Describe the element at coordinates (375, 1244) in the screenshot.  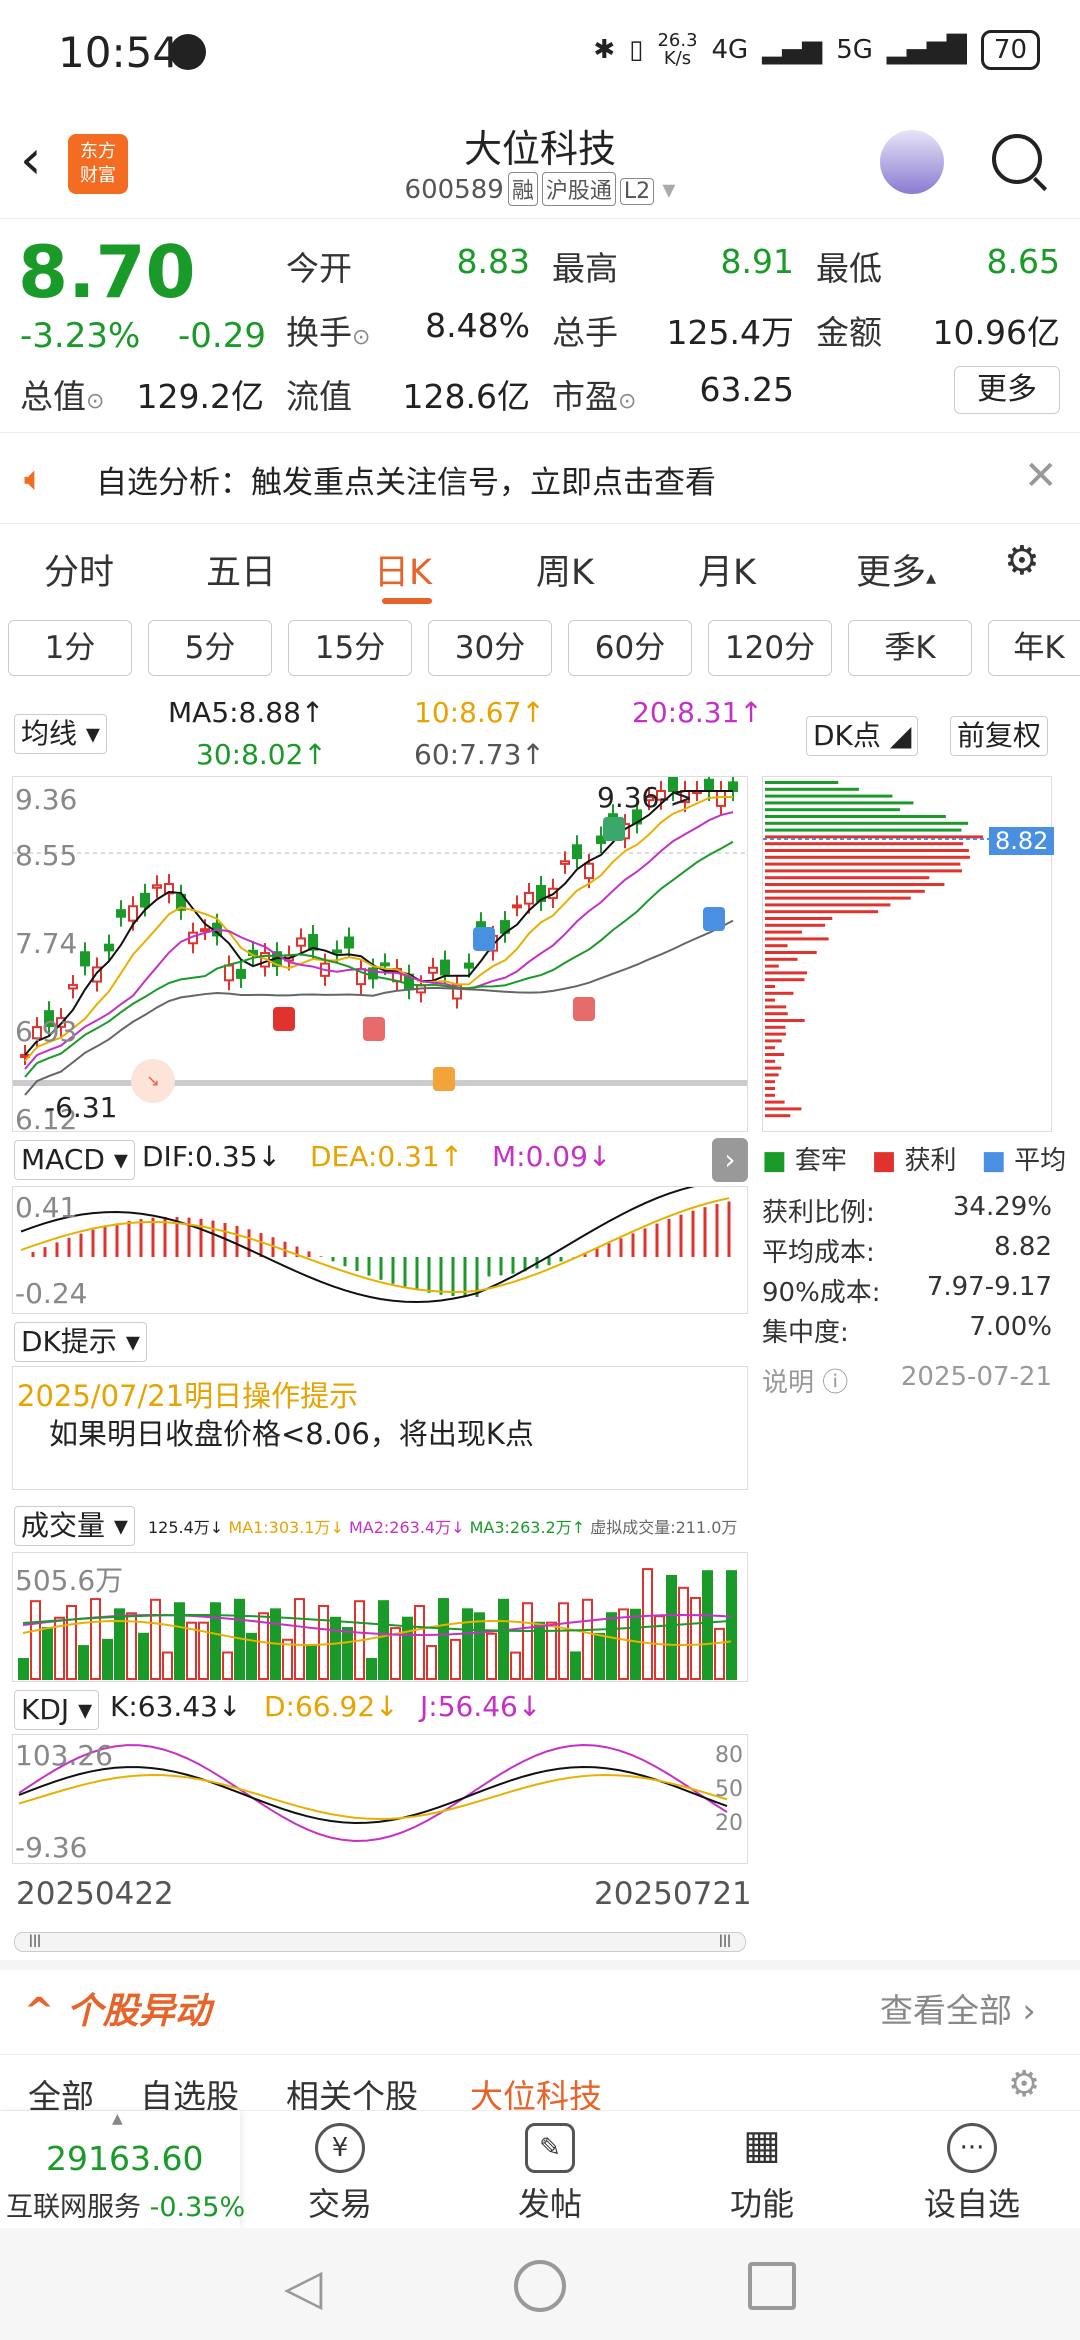
I see `macd-dif-line` at that location.